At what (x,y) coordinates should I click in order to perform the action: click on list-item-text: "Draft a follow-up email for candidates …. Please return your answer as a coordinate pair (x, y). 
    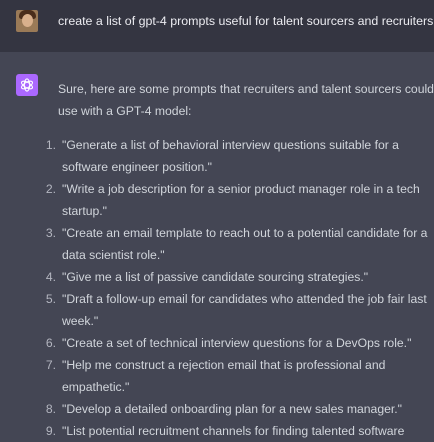
    Looking at the image, I should click on (247, 310).